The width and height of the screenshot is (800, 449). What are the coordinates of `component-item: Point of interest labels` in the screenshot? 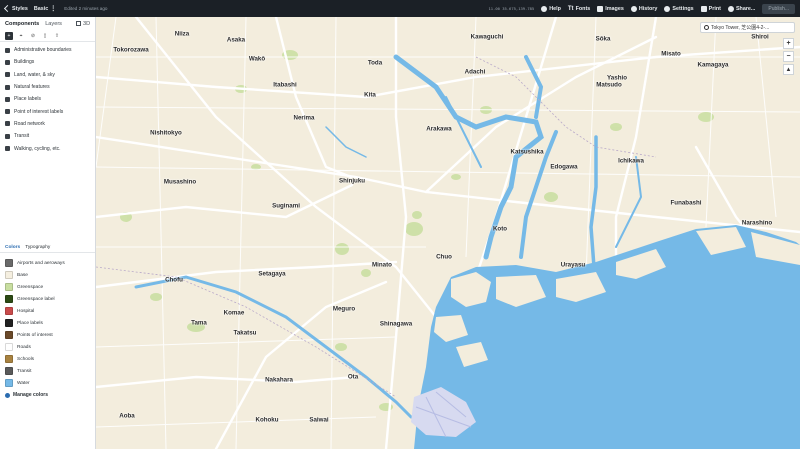 It's located at (47, 111).